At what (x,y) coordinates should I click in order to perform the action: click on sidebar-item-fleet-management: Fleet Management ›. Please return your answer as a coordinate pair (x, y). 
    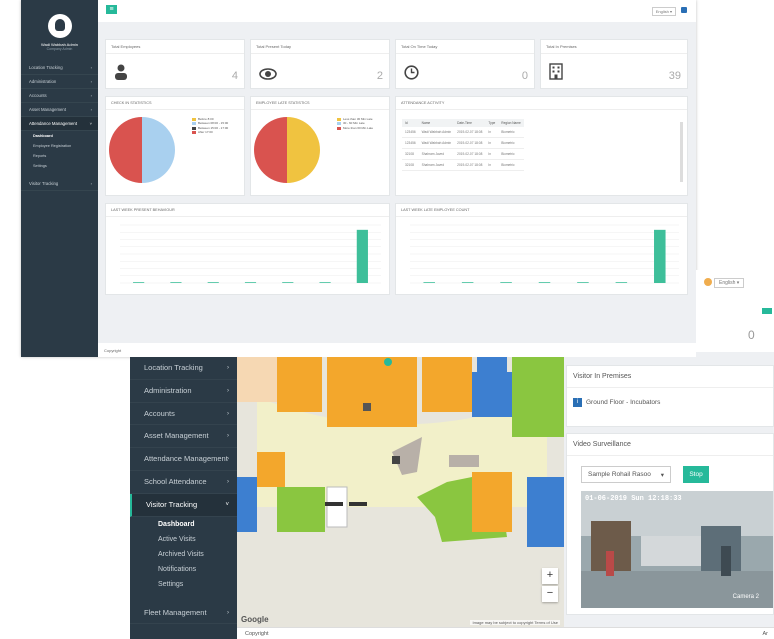
    Looking at the image, I should click on (183, 613).